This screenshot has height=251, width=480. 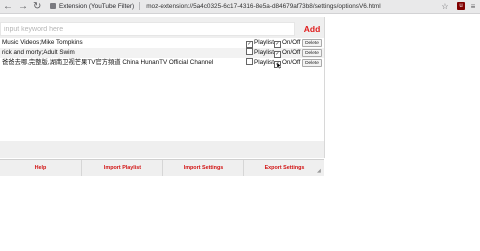 What do you see at coordinates (461, 6) in the screenshot?
I see `ublock-icon: u` at bounding box center [461, 6].